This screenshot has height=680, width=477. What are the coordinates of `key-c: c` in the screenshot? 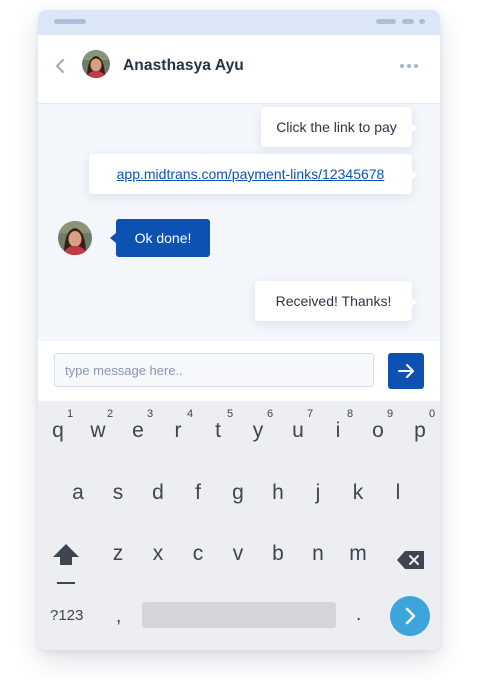 It's located at (198, 562).